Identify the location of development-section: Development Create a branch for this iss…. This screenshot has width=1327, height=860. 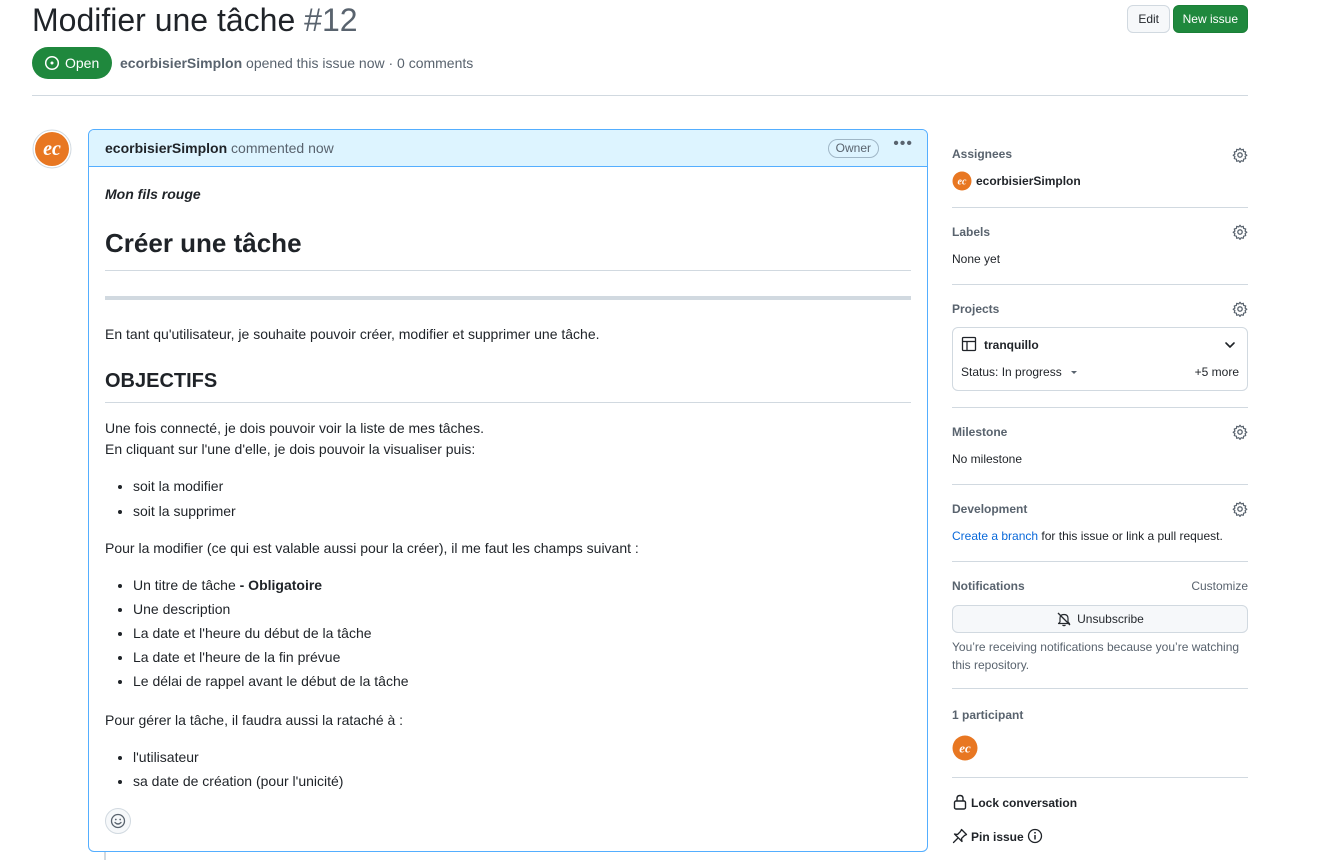
(1100, 523).